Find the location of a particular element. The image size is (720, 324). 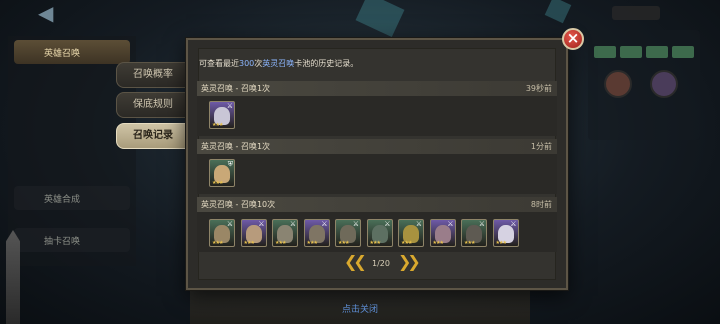

bg-menu-item: 英雄召唤 is located at coordinates (72, 52).